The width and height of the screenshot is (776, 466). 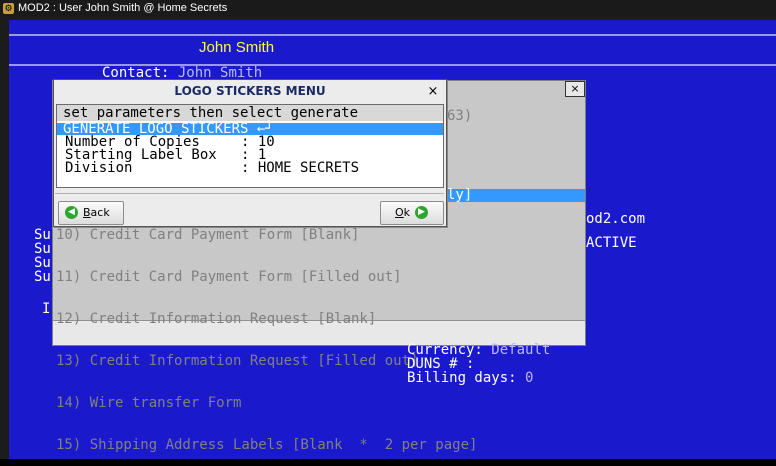 I want to click on ok-button-label: Ok, so click(x=403, y=212).